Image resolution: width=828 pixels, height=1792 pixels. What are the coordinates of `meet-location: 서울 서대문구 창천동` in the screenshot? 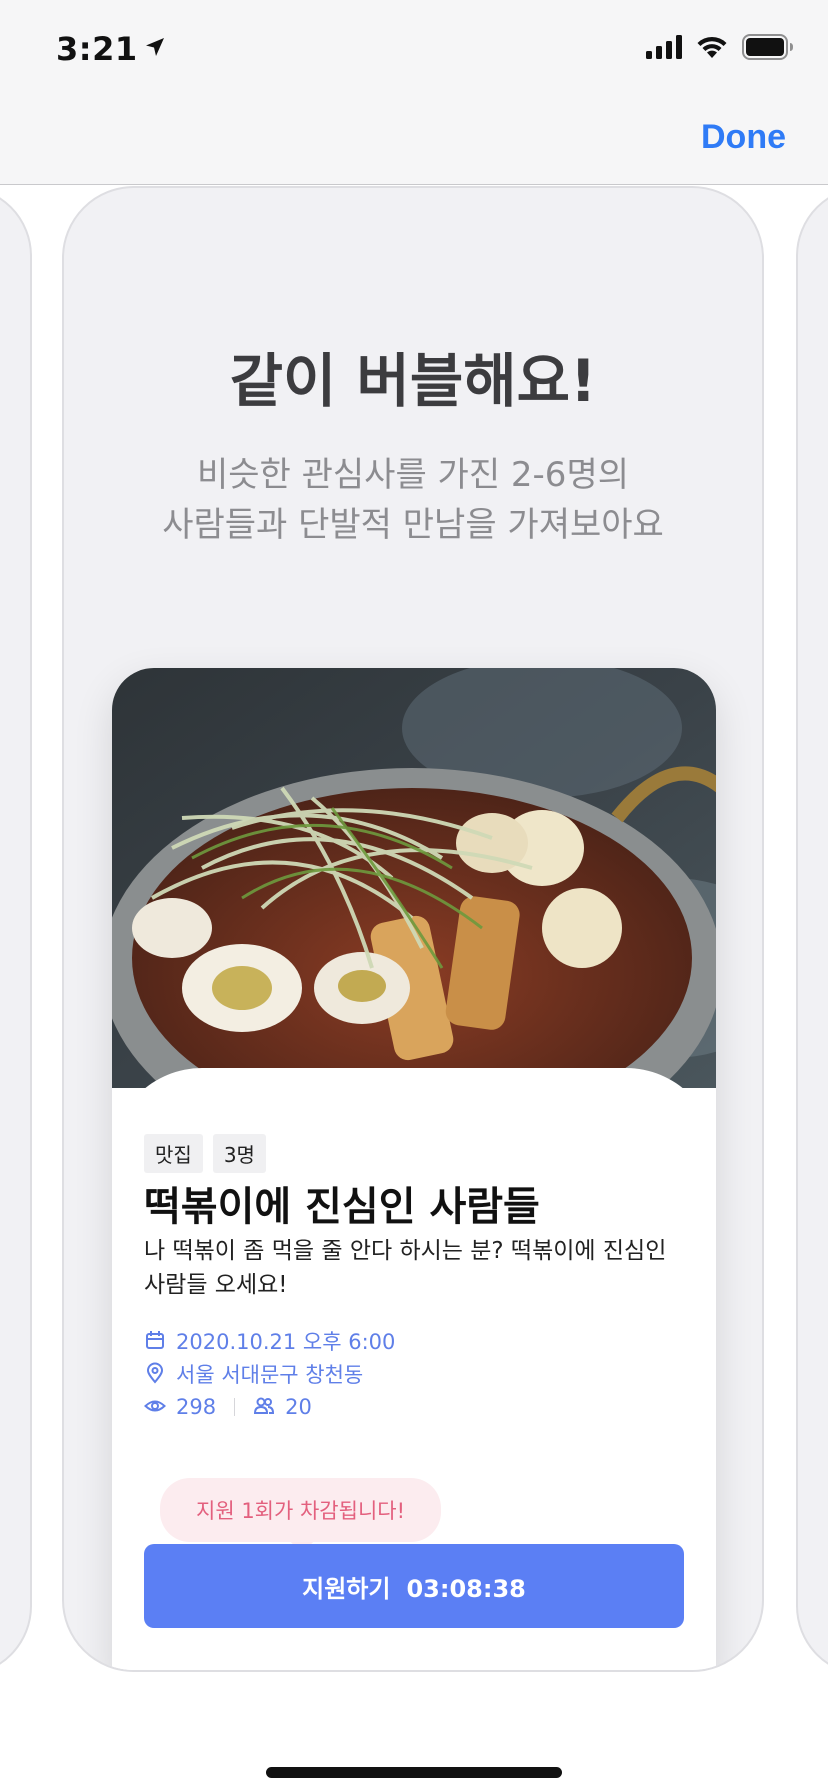 It's located at (269, 1373).